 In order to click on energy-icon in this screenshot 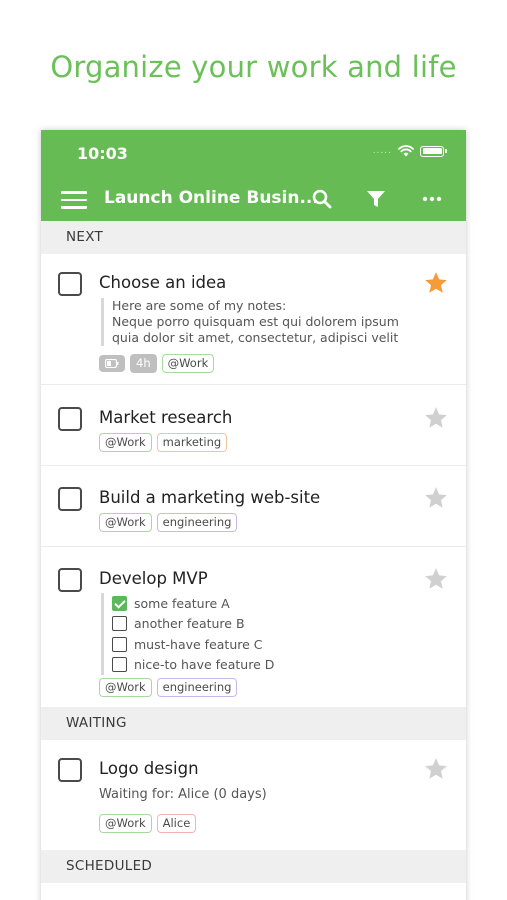, I will do `click(112, 363)`.